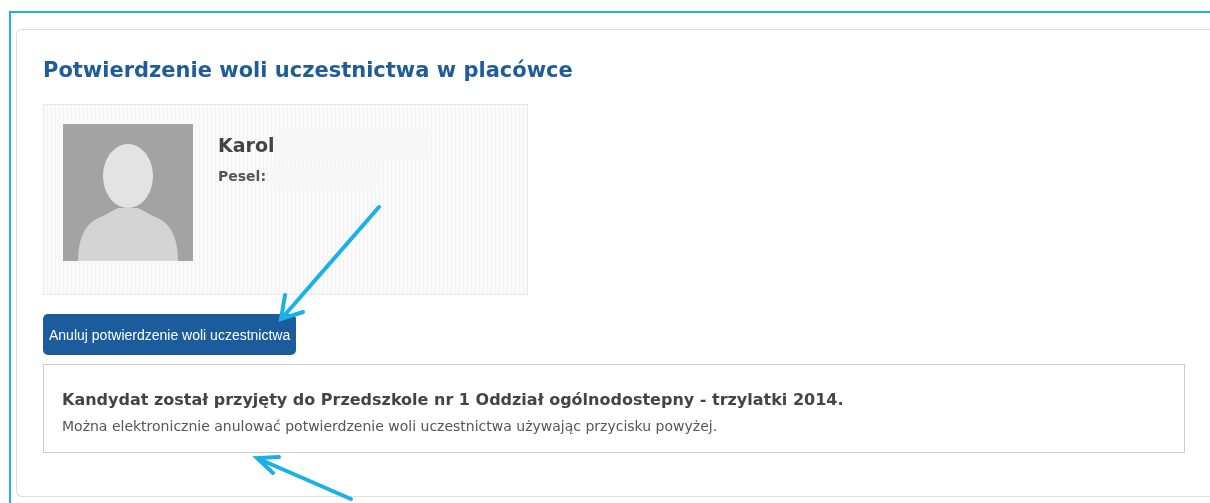 Image resolution: width=1210 pixels, height=503 pixels. What do you see at coordinates (246, 145) in the screenshot?
I see `candidate-name: Karol` at bounding box center [246, 145].